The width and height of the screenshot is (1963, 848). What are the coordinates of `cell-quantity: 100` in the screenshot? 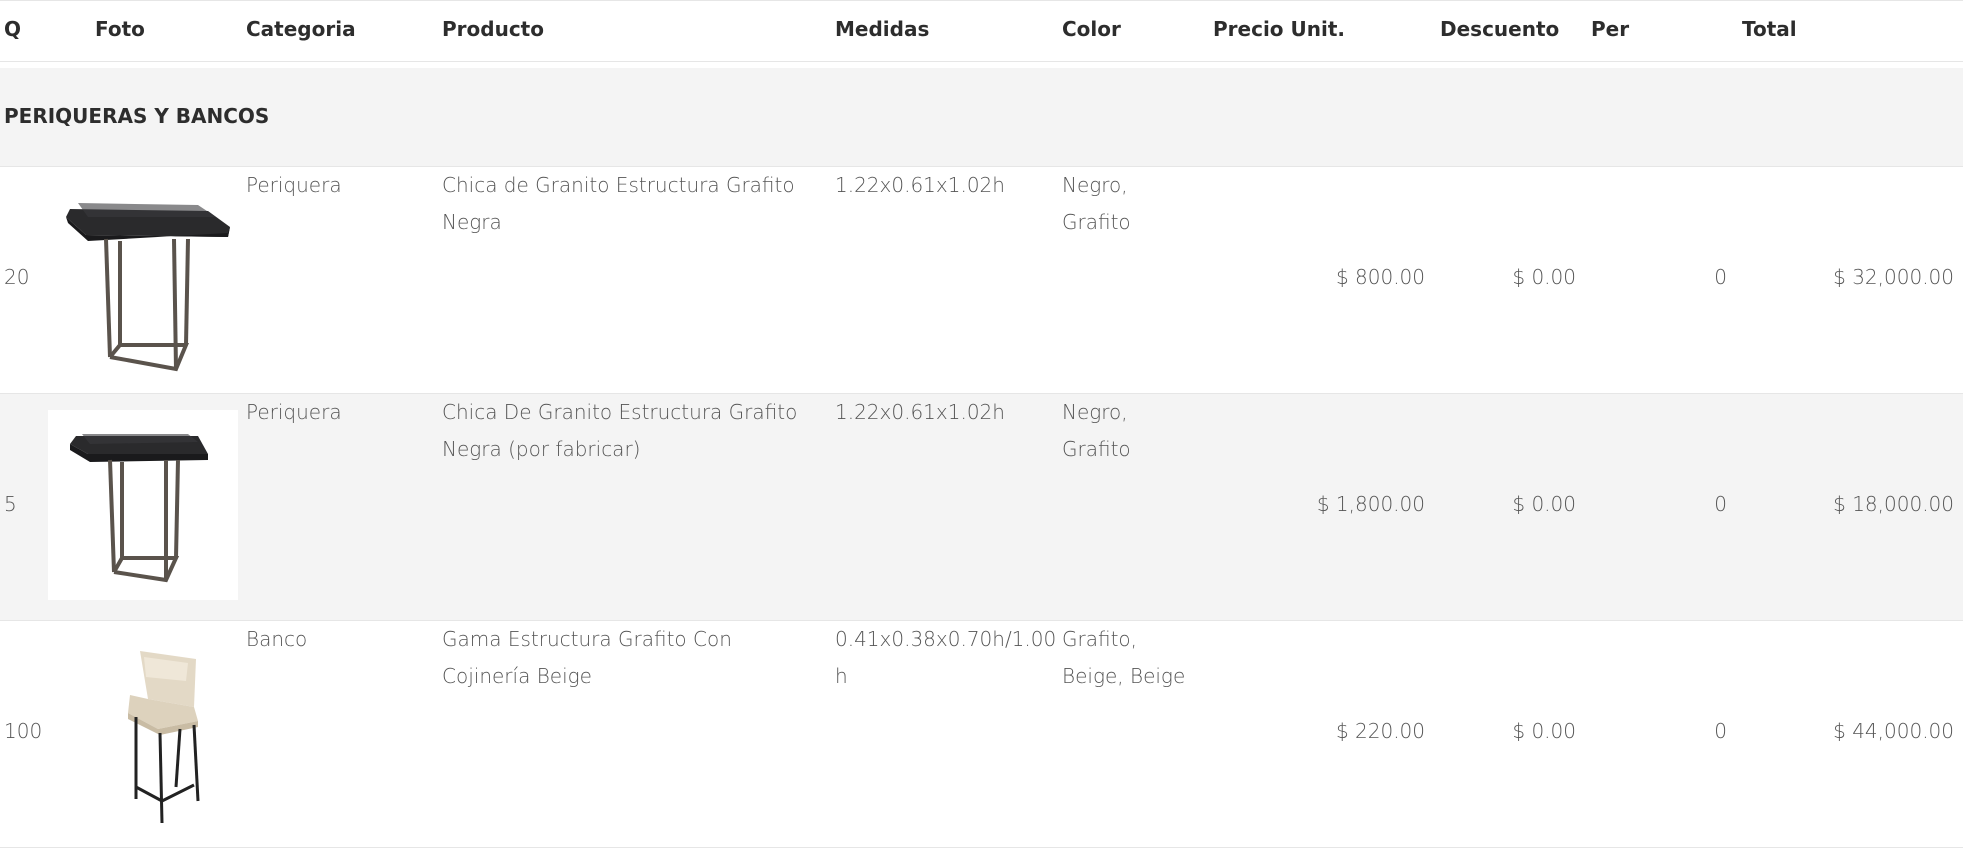 It's located at (23, 731).